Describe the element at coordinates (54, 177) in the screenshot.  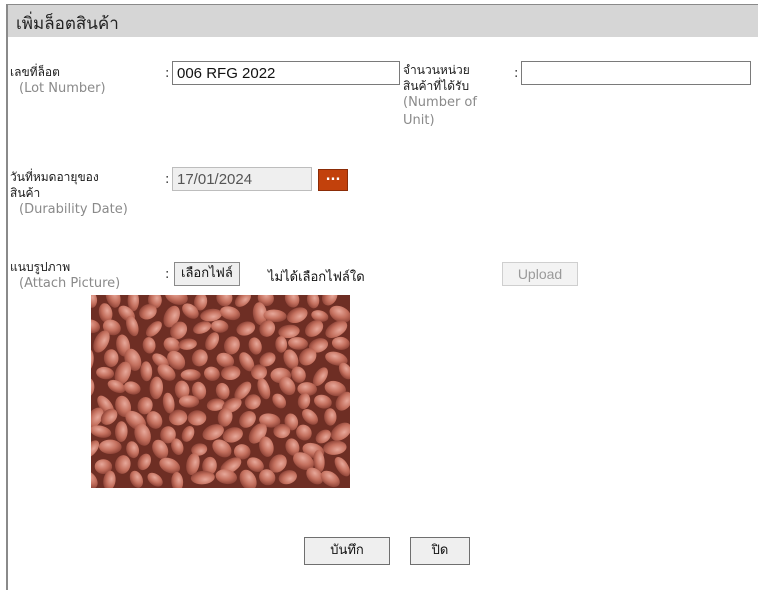
I see `durability-date-label-th-1: วันที่หมดอายุของ` at that location.